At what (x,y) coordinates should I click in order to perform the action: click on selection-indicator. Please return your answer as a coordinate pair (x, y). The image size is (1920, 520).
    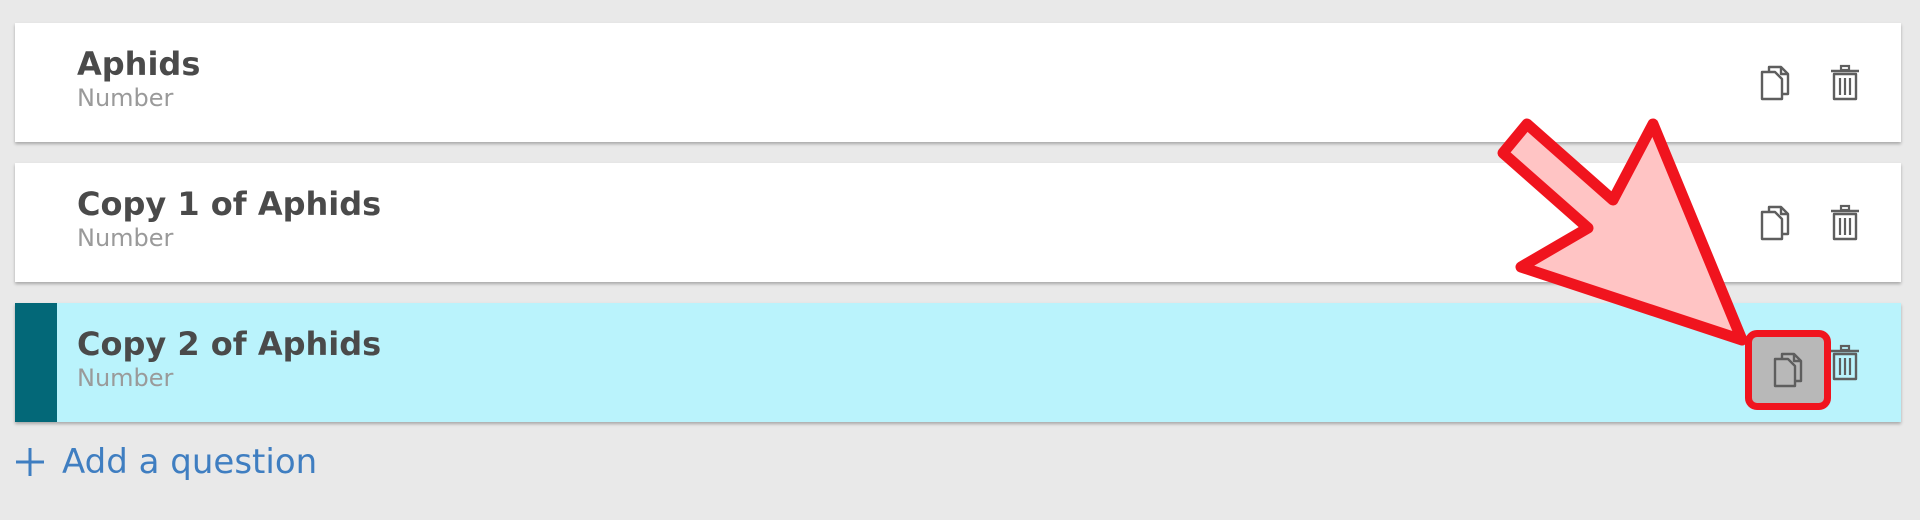
    Looking at the image, I should click on (36, 362).